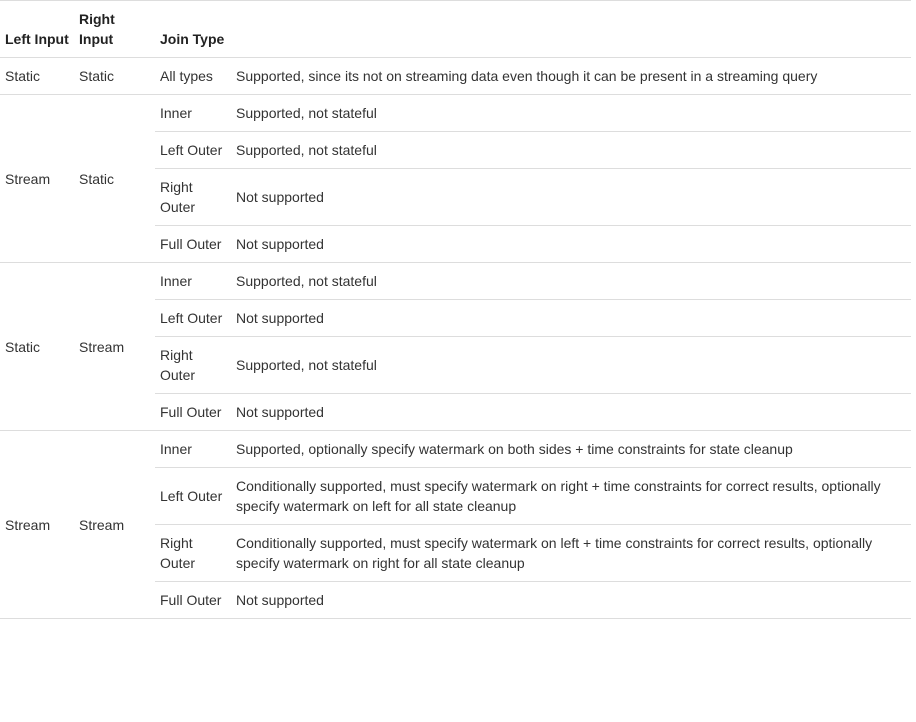 The width and height of the screenshot is (916, 722). I want to click on header-row: Left Input Right Input Join Type, so click(455, 29).